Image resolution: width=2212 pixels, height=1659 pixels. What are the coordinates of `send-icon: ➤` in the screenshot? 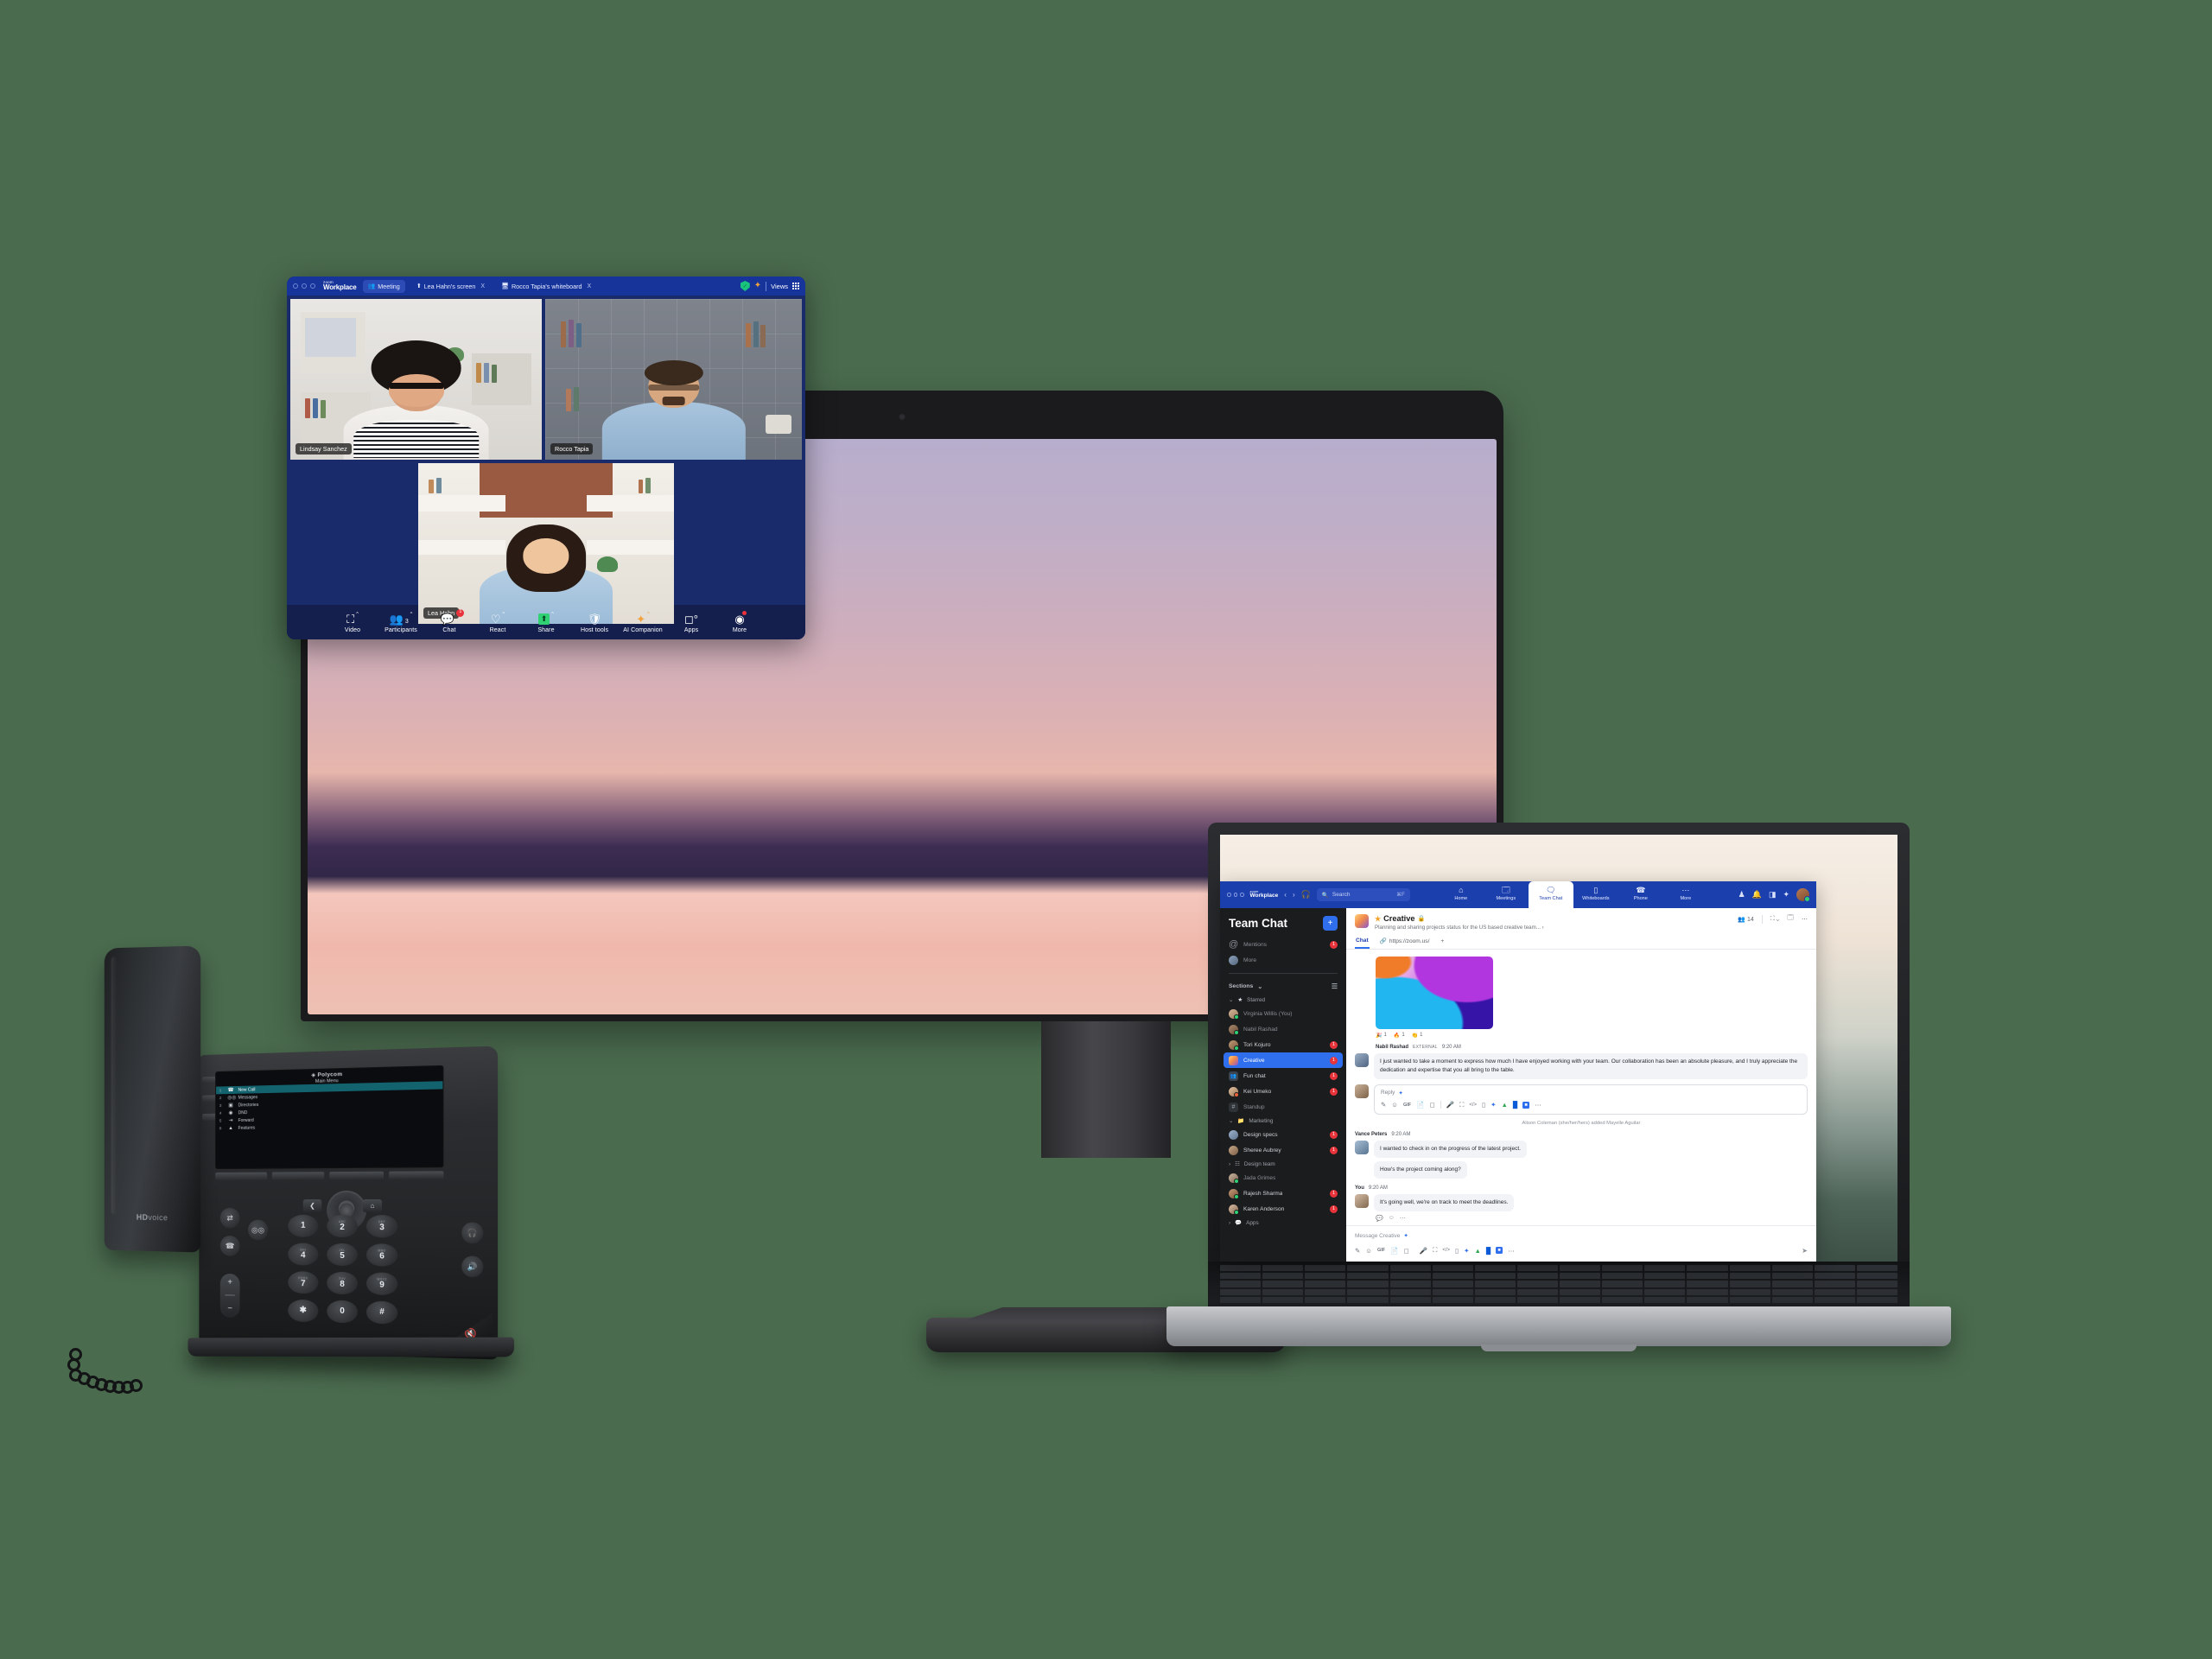 It's located at (1805, 1251).